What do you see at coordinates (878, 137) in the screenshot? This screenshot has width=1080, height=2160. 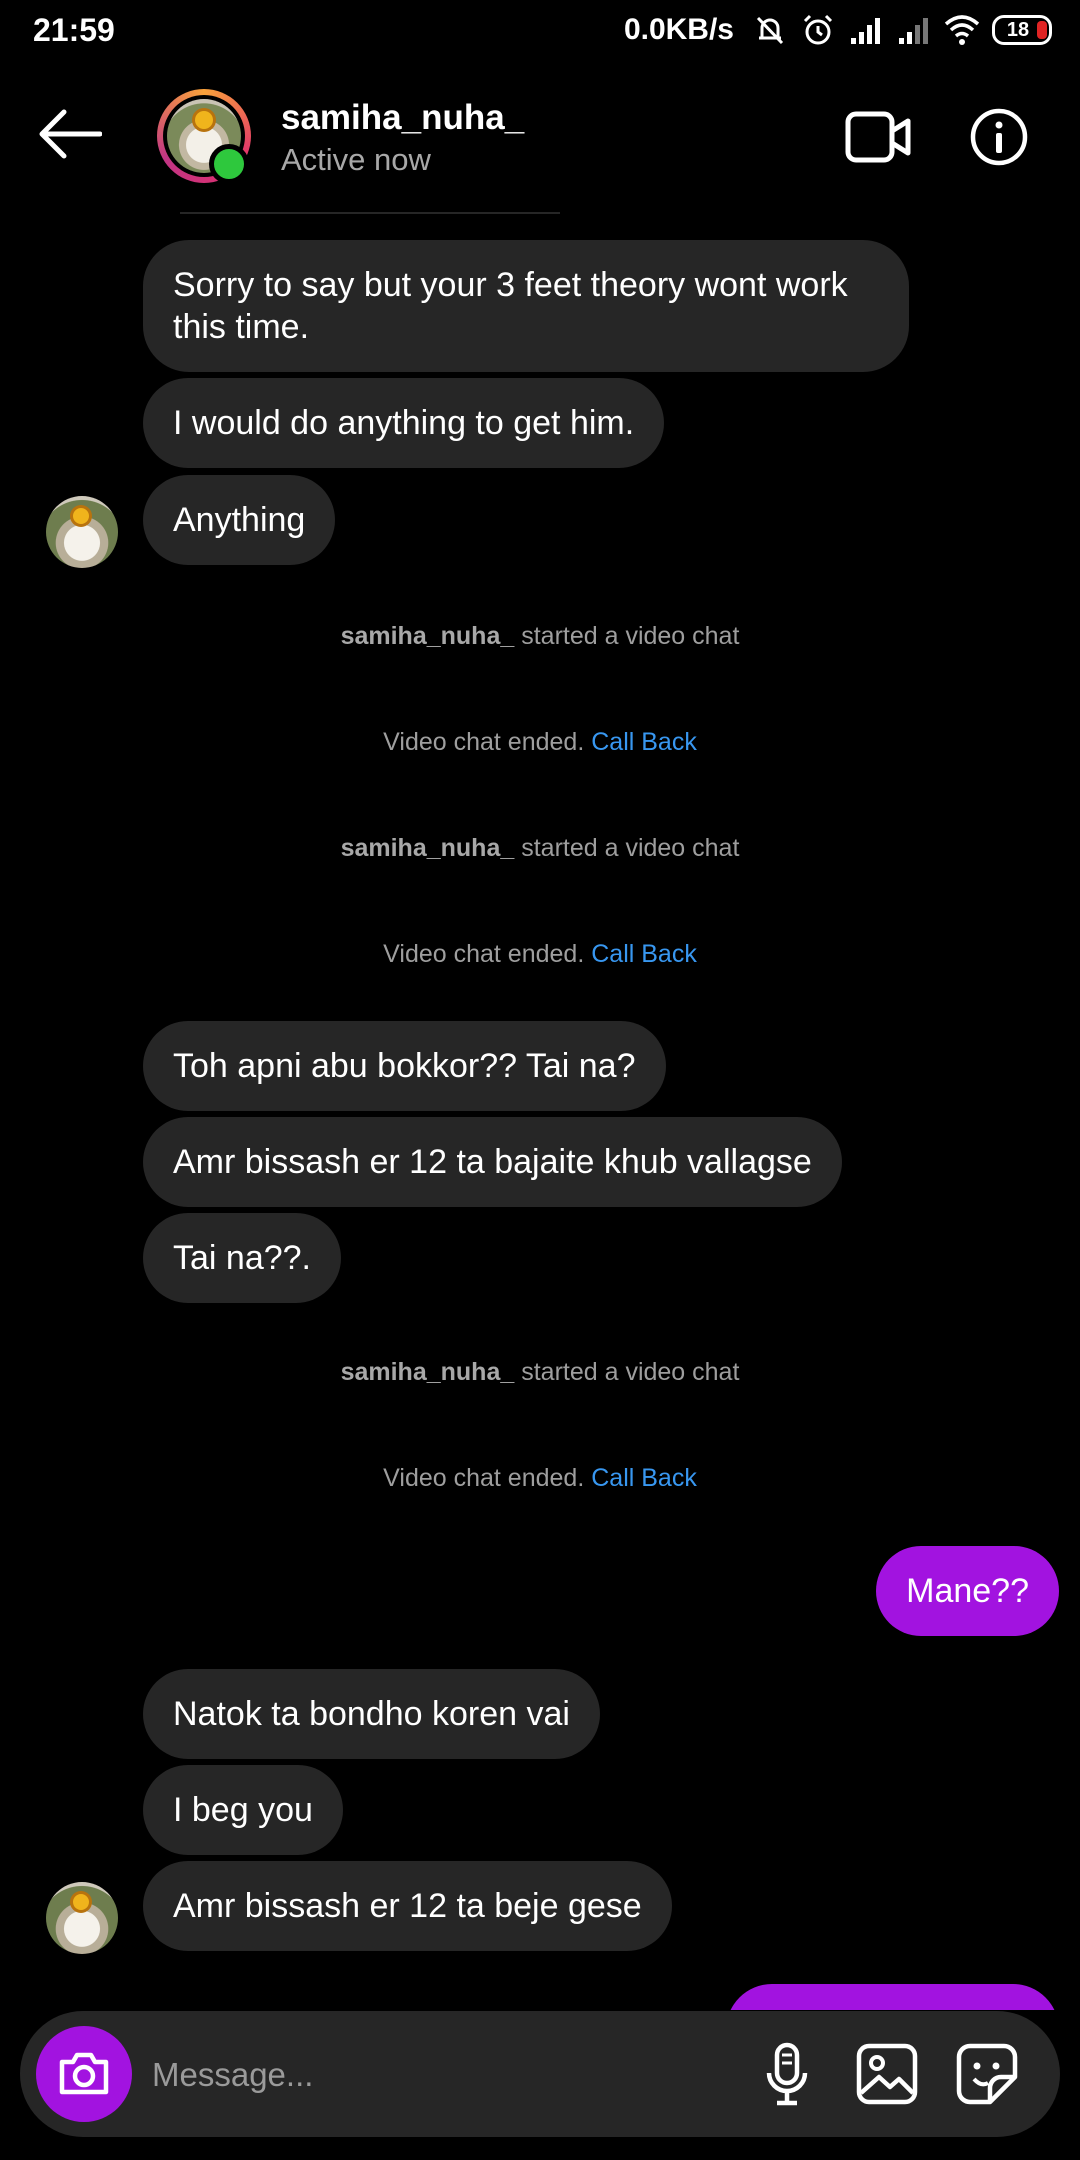 I see `video-call-icon` at bounding box center [878, 137].